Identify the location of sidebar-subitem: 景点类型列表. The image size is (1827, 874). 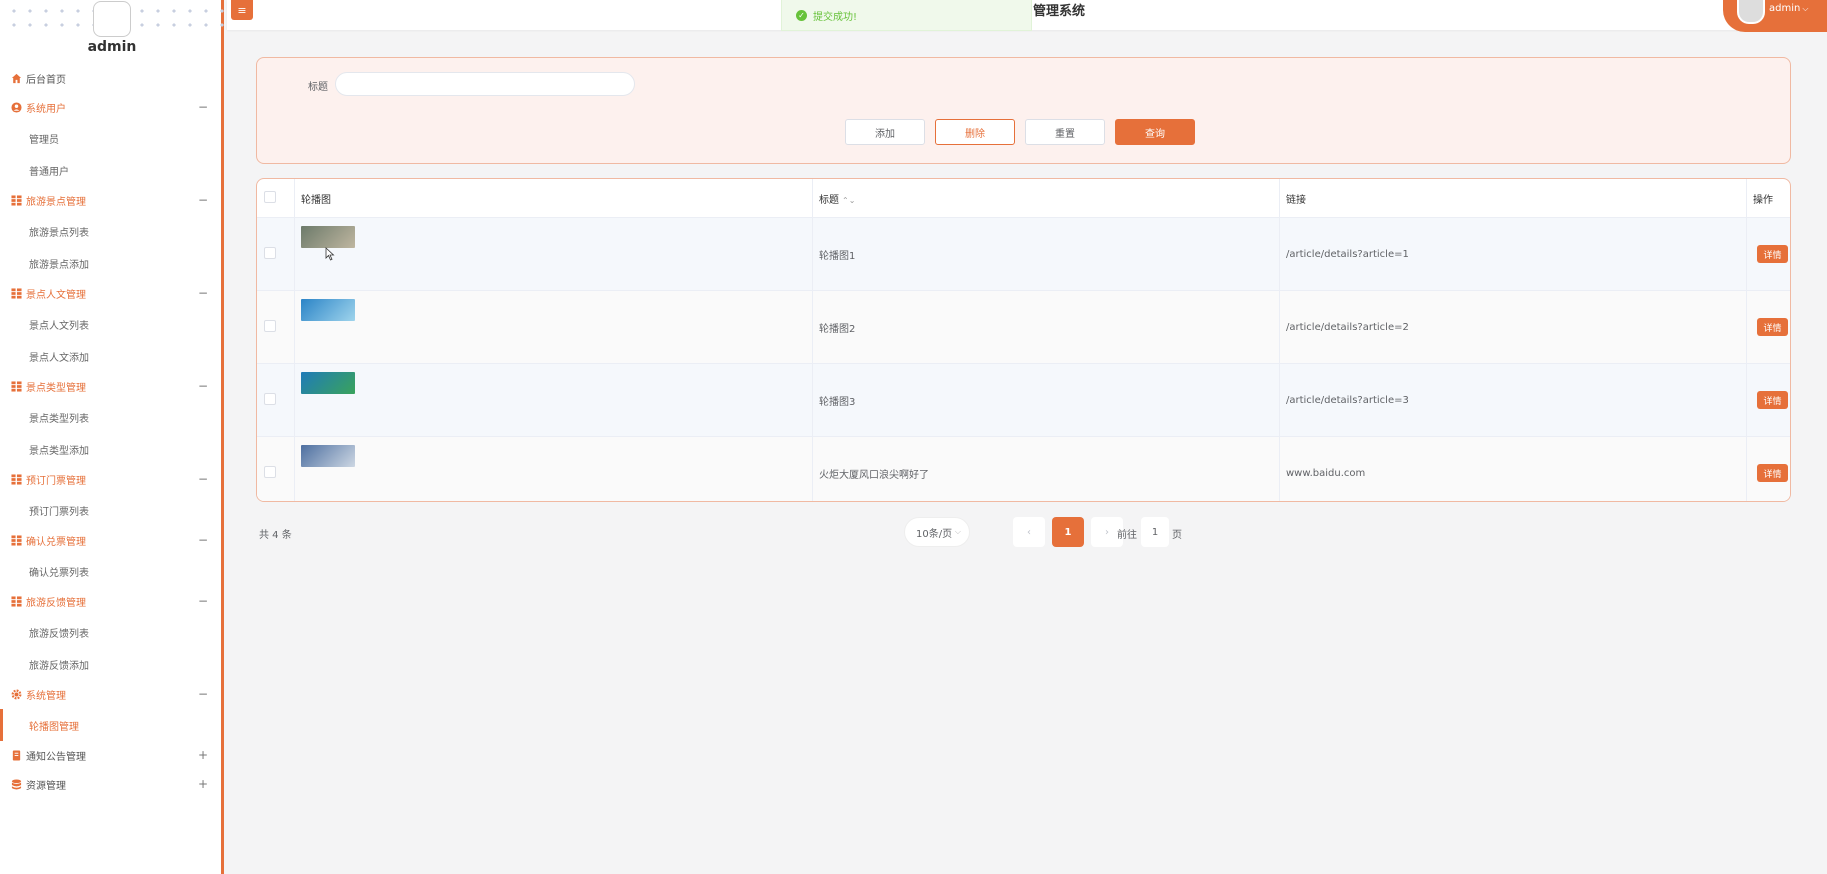
(110, 417).